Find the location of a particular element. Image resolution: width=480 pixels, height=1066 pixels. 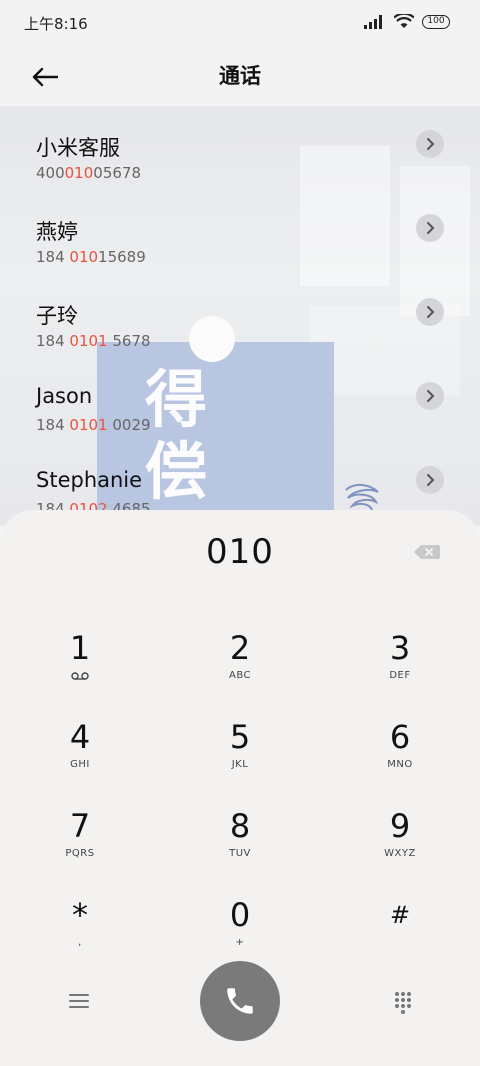

phone-icon is located at coordinates (240, 1001).